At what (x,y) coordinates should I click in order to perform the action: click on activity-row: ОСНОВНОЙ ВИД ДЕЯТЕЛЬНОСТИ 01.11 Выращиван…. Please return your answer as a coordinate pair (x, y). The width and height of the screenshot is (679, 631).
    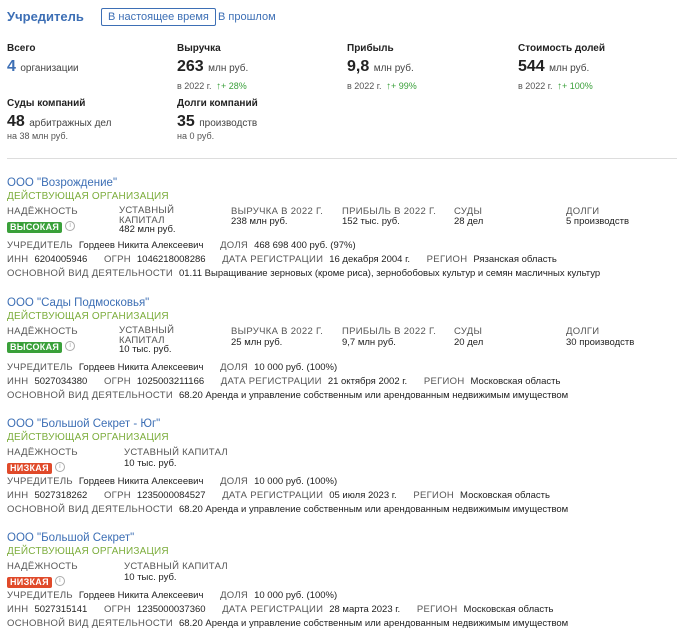
    Looking at the image, I should click on (310, 273).